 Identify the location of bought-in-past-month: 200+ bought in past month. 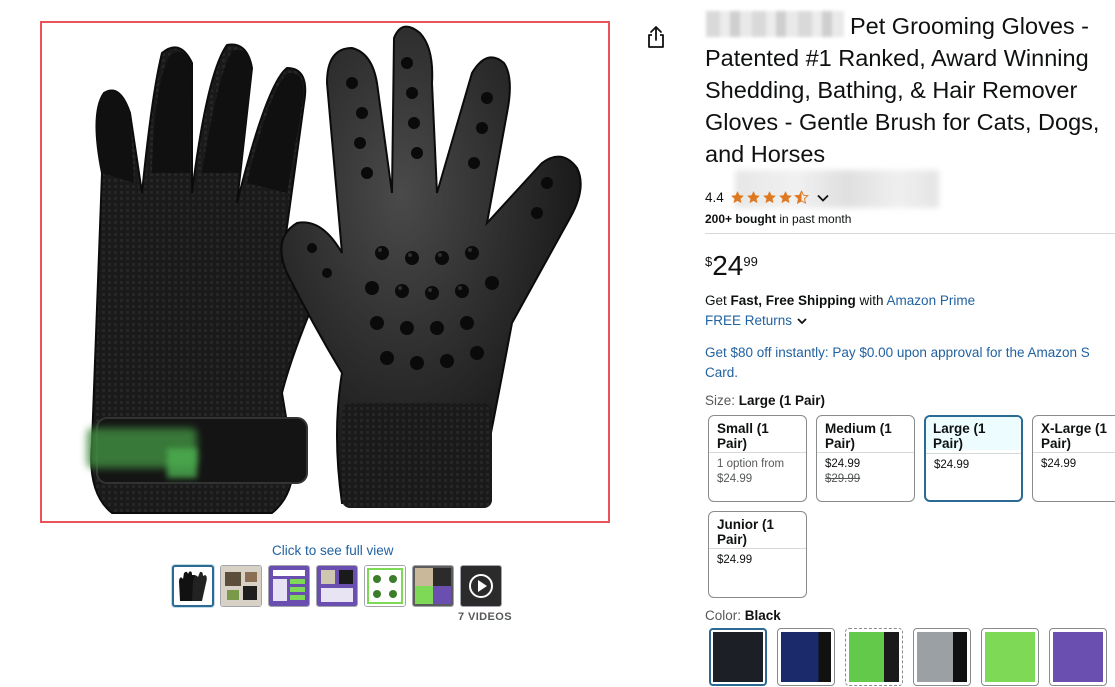
(778, 219).